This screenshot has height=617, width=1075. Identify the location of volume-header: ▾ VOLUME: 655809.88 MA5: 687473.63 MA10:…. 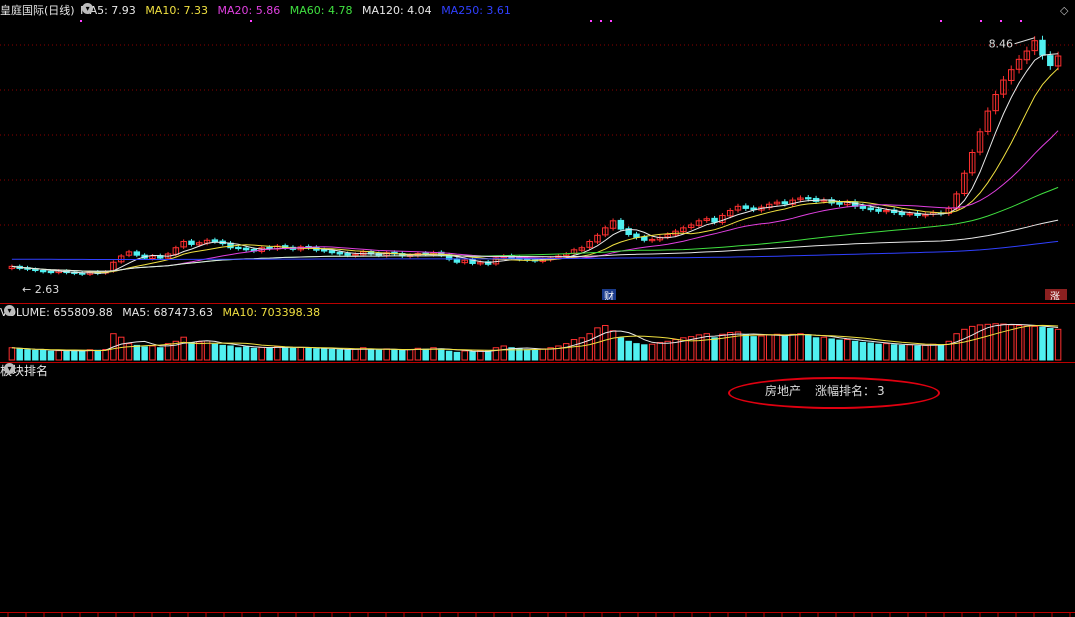
(163, 313).